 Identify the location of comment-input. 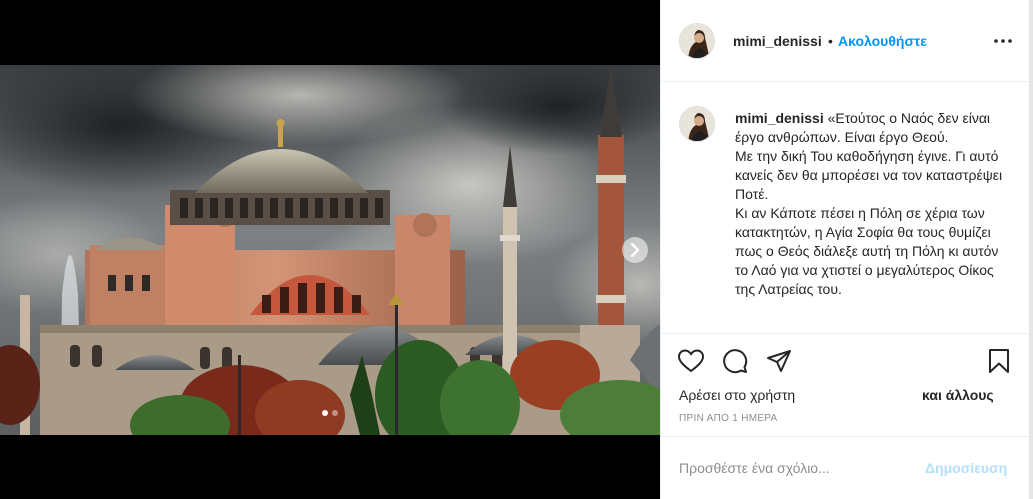
(794, 468).